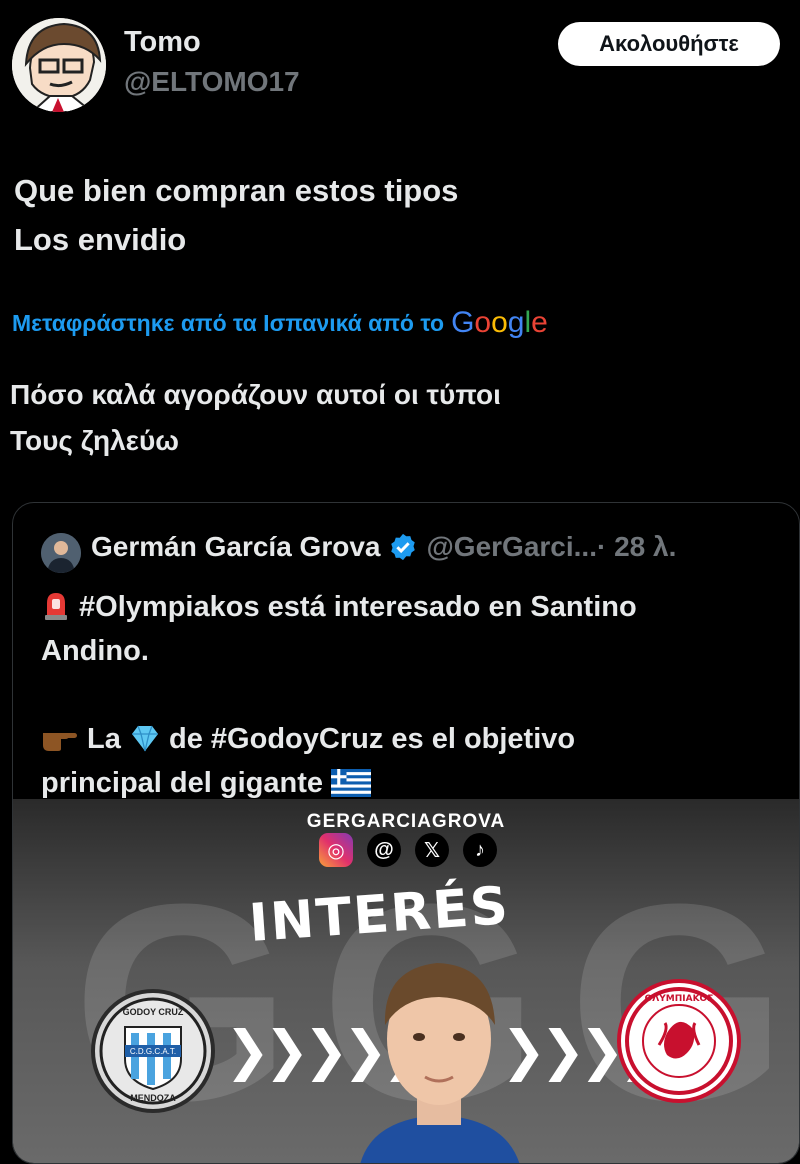  Describe the element at coordinates (408, 850) in the screenshot. I see `media-social-icons: ◎ @ 𝕏 ♪` at that location.